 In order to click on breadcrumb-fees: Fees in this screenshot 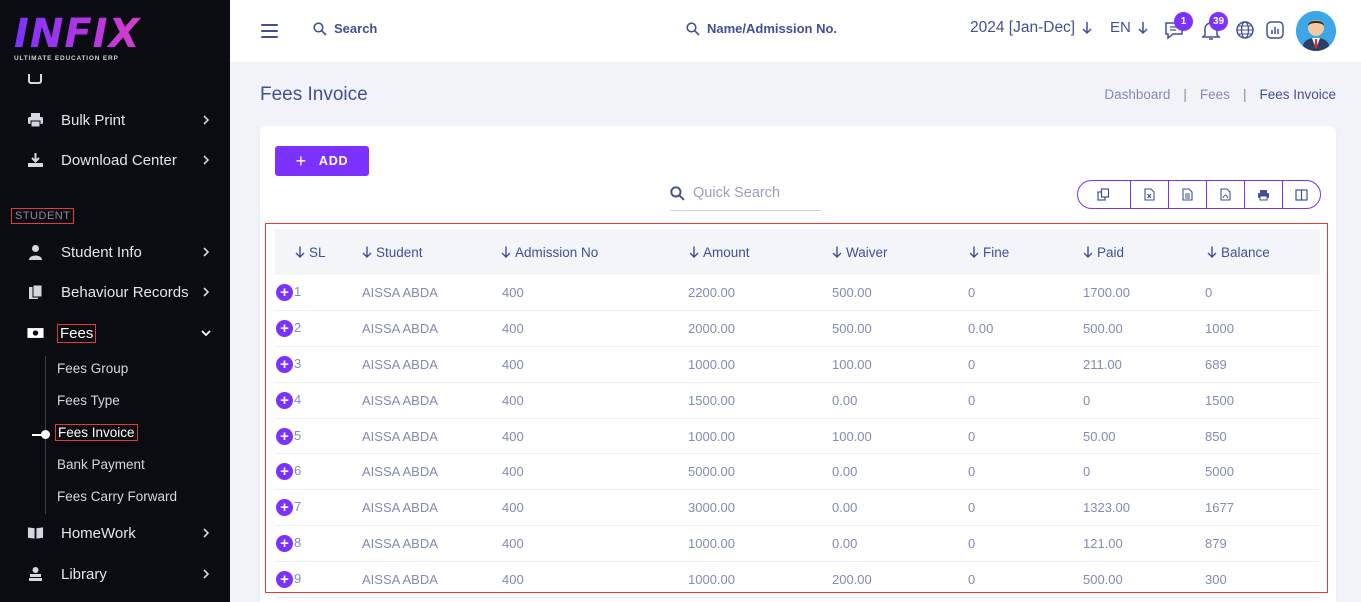, I will do `click(1215, 94)`.